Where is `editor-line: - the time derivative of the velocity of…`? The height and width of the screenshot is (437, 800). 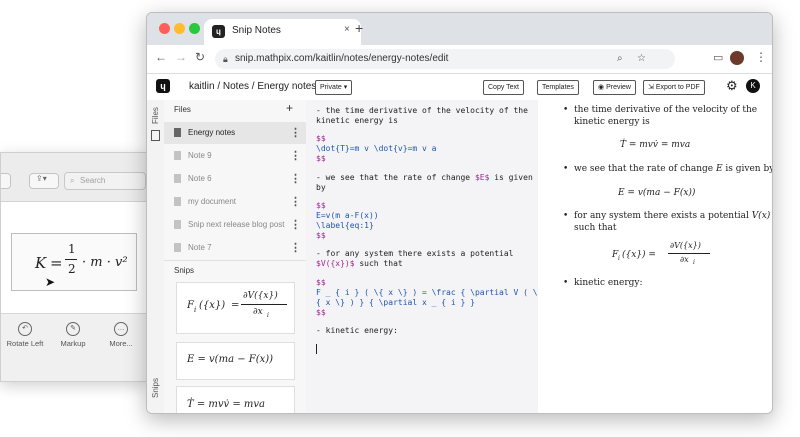
editor-line: - the time derivative of the velocity of… is located at coordinates (422, 110).